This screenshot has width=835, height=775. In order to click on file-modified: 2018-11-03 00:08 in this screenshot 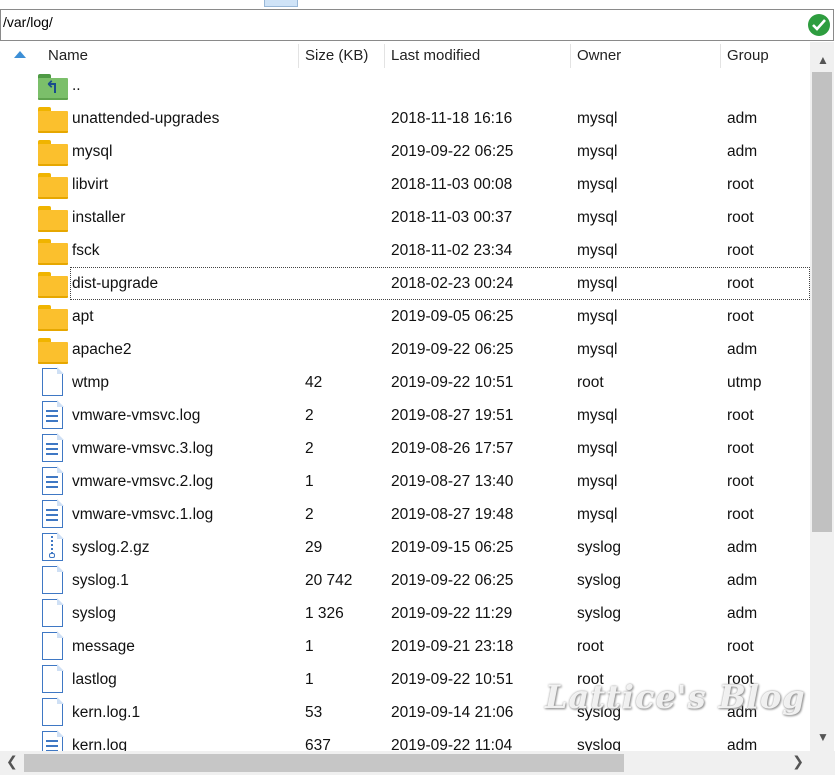, I will do `click(452, 184)`.